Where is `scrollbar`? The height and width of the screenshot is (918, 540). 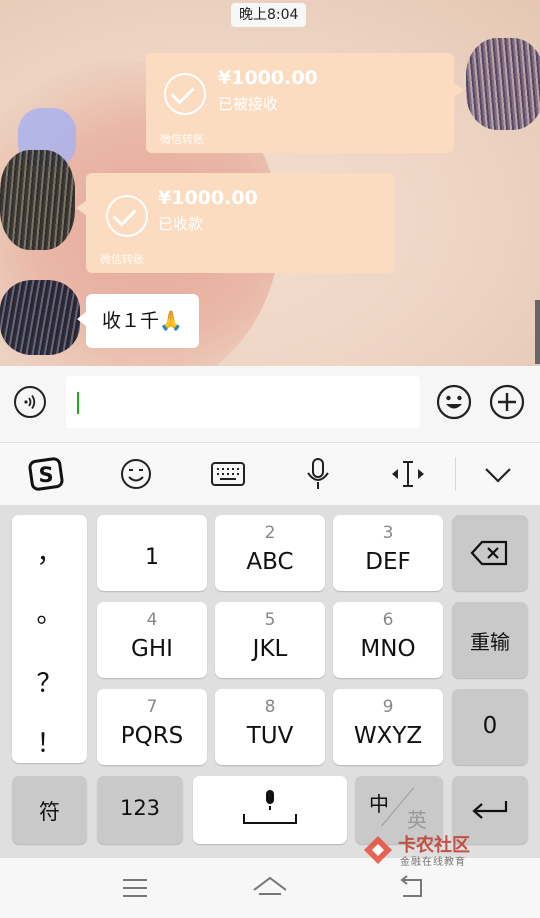
scrollbar is located at coordinates (537, 332).